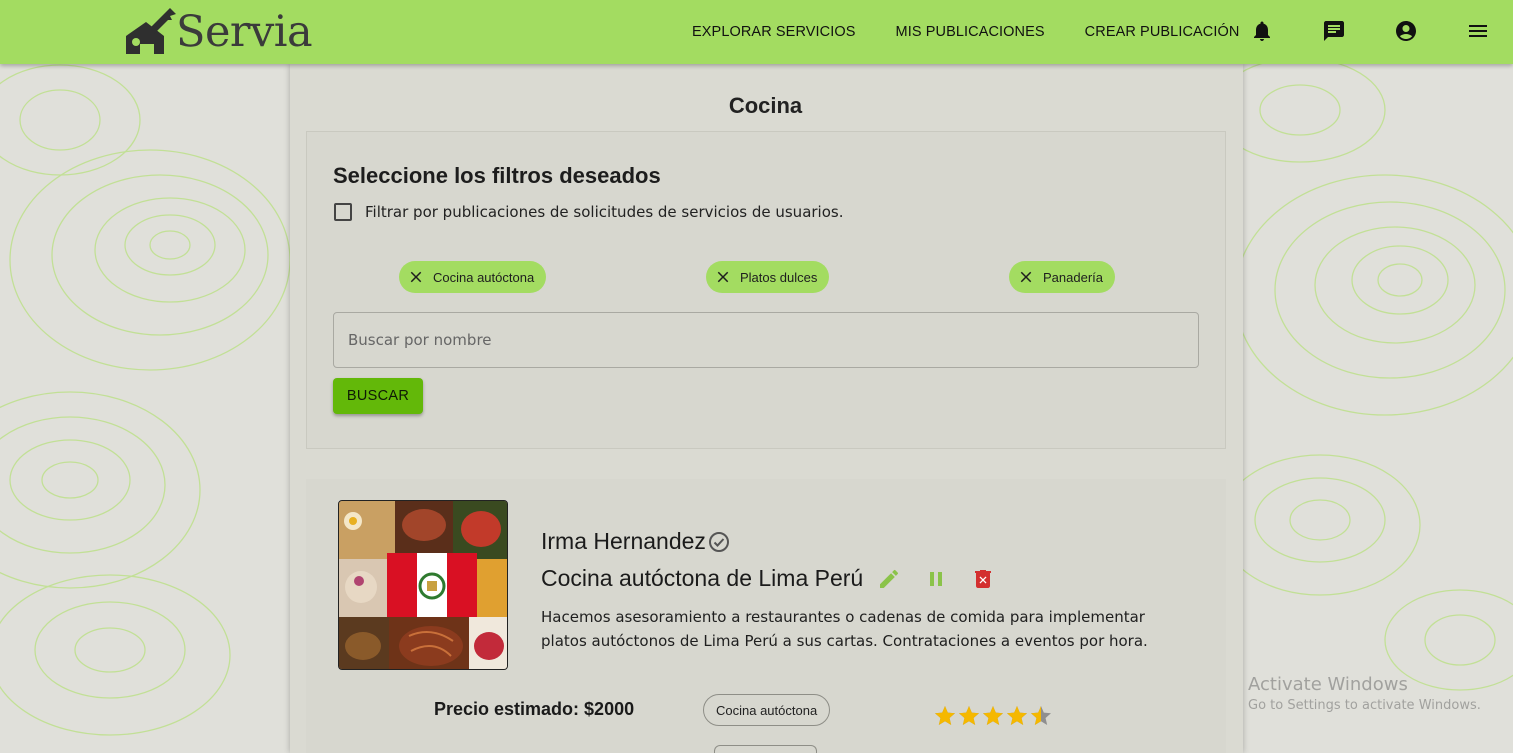  I want to click on publication-rating, so click(993, 716).